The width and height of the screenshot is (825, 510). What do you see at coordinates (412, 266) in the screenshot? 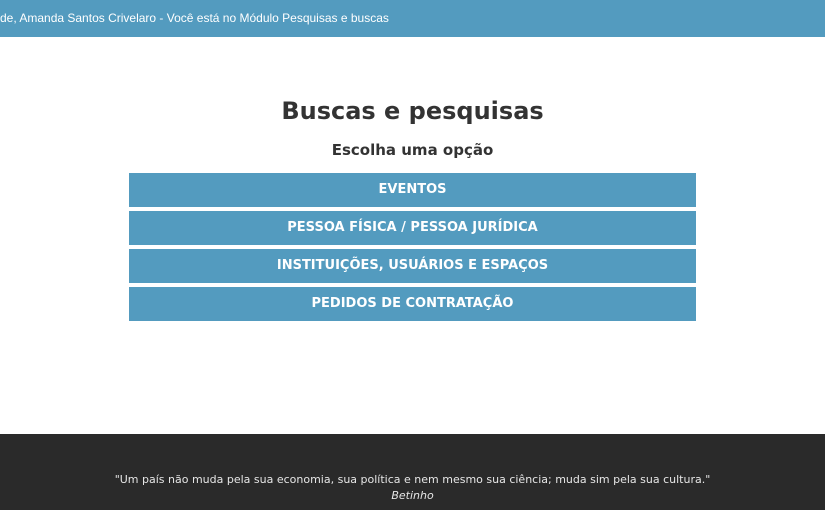
I see `instituicoes-usuarios-espacos-button: INSTITUIÇÕES, USUÁRIOS E ESPAÇOS` at bounding box center [412, 266].